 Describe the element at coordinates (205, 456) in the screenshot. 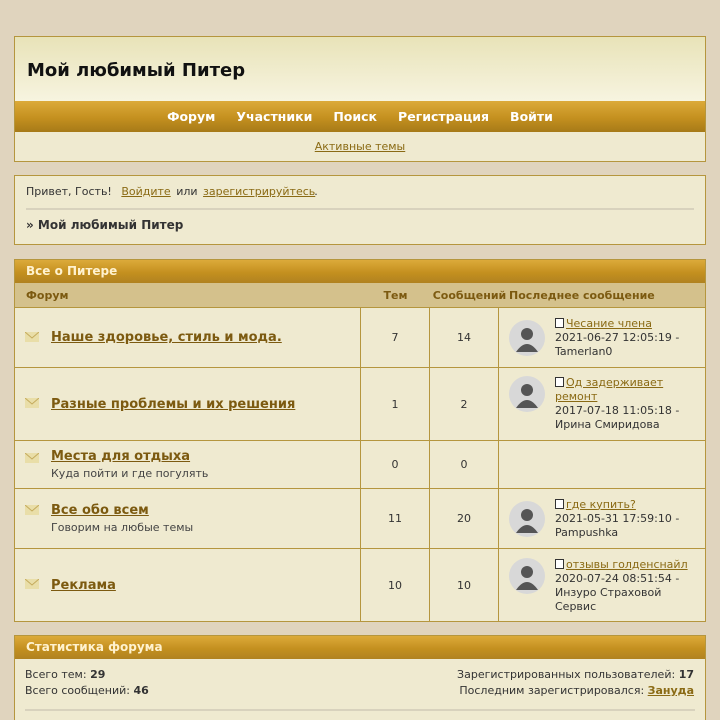

I see `forum-title: Места для отдыха` at that location.